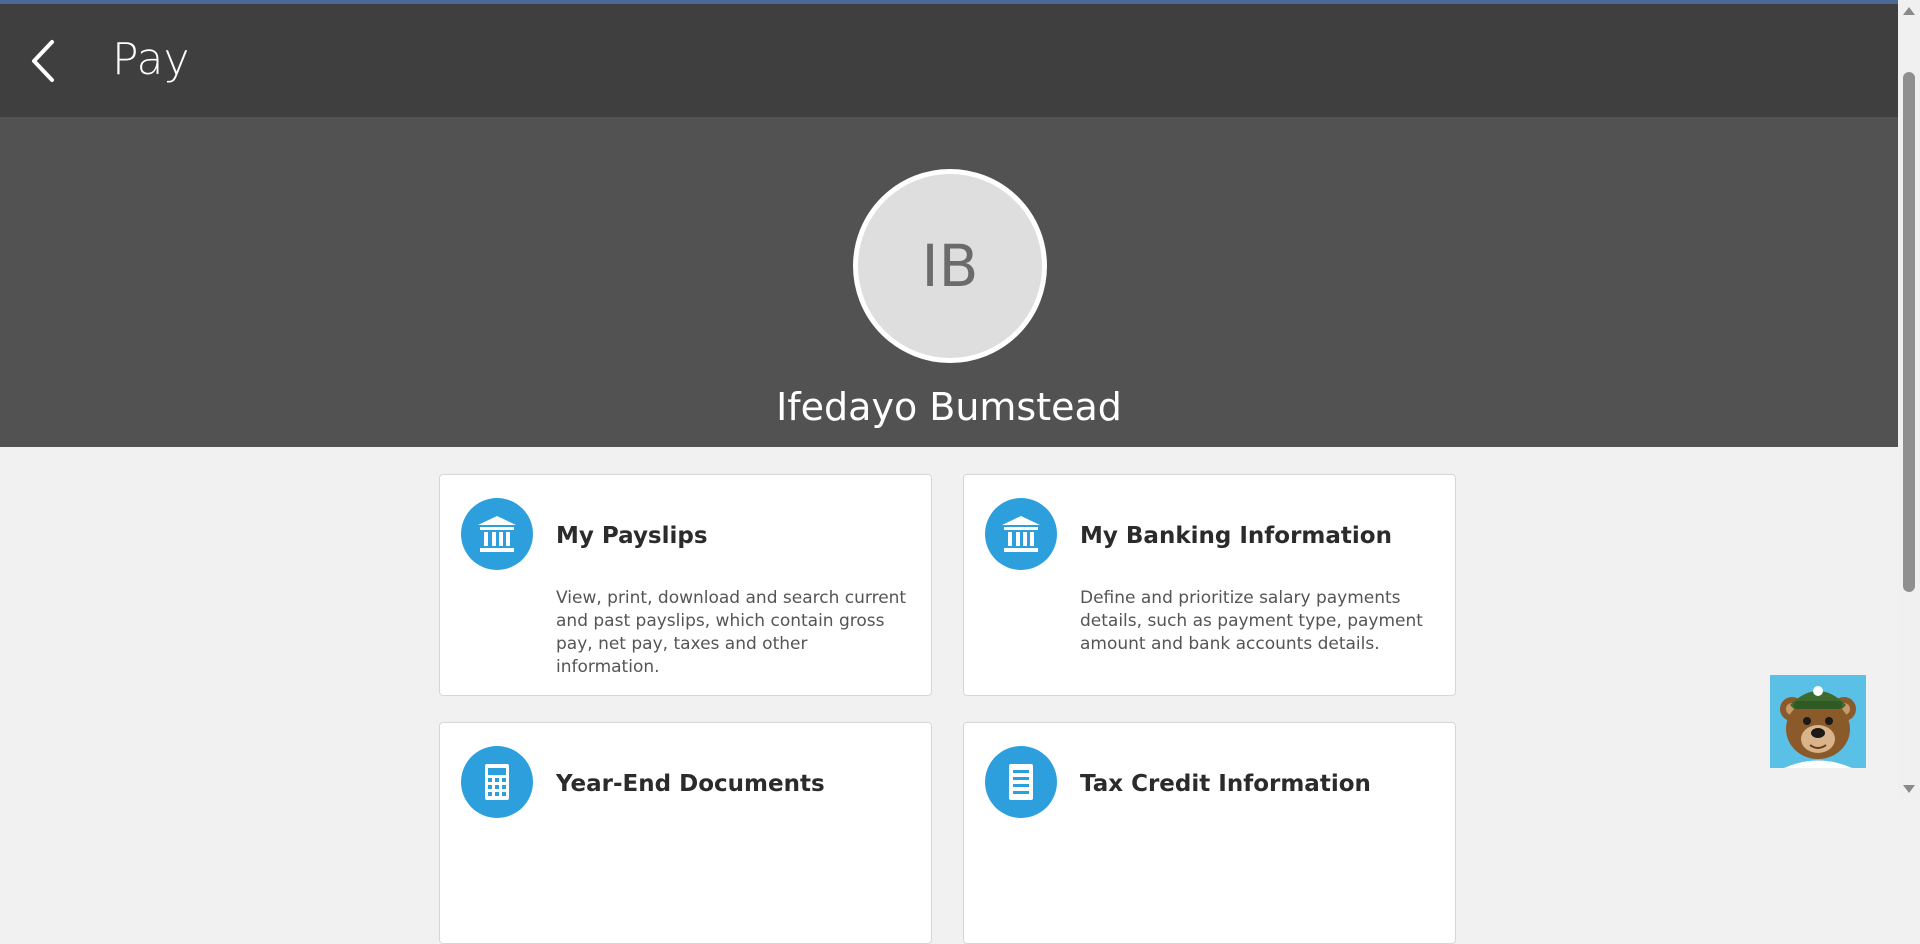 The image size is (1920, 944). What do you see at coordinates (1236, 536) in the screenshot?
I see `card-title: My Banking Information` at bounding box center [1236, 536].